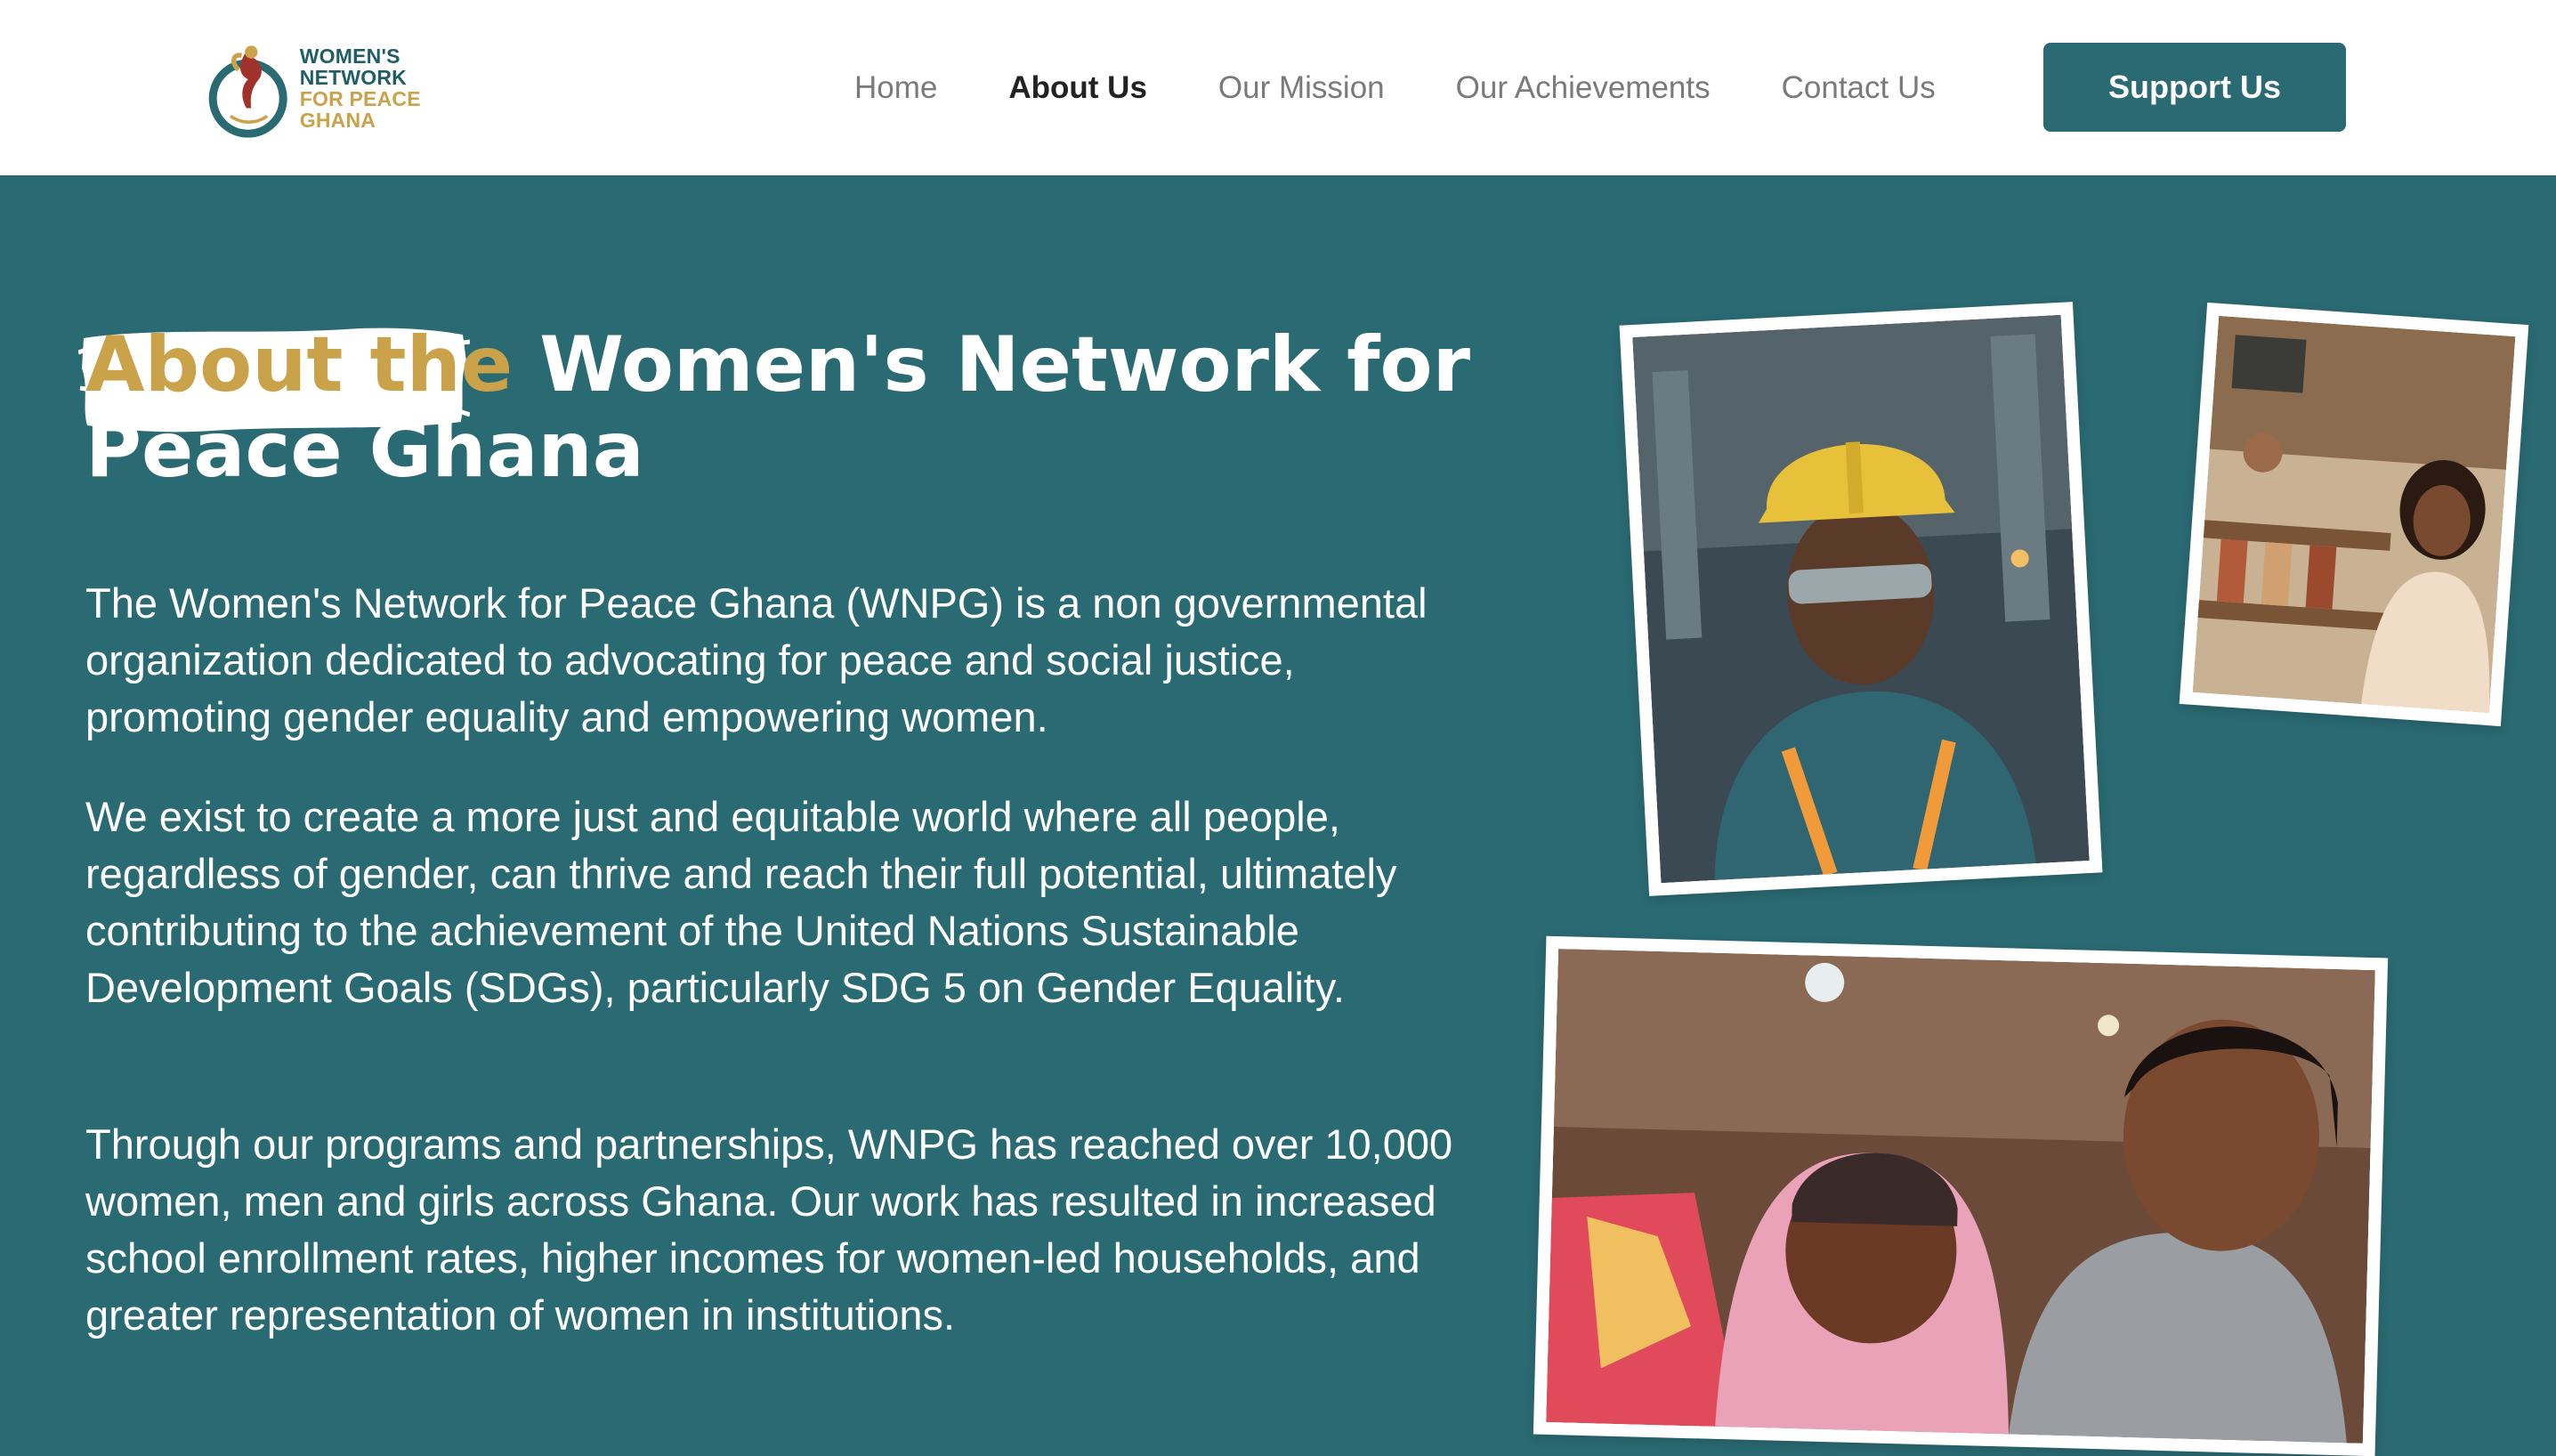 The image size is (2556, 1456). Describe the element at coordinates (353, 66) in the screenshot. I see `logo-line1: WOMEN'S NETWORK` at that location.